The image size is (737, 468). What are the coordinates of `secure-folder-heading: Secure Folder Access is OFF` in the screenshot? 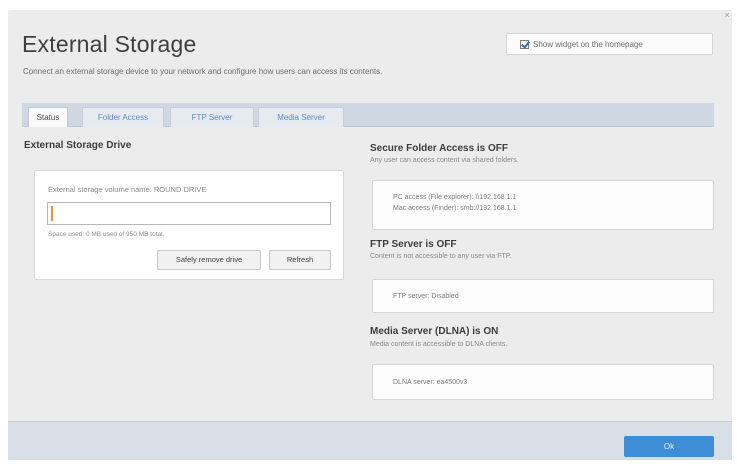 It's located at (439, 148).